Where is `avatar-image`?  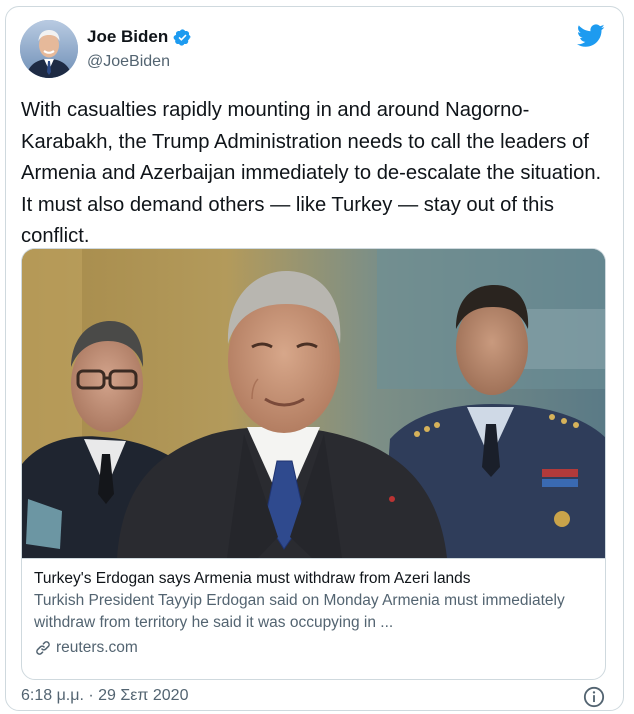
avatar-image is located at coordinates (49, 49).